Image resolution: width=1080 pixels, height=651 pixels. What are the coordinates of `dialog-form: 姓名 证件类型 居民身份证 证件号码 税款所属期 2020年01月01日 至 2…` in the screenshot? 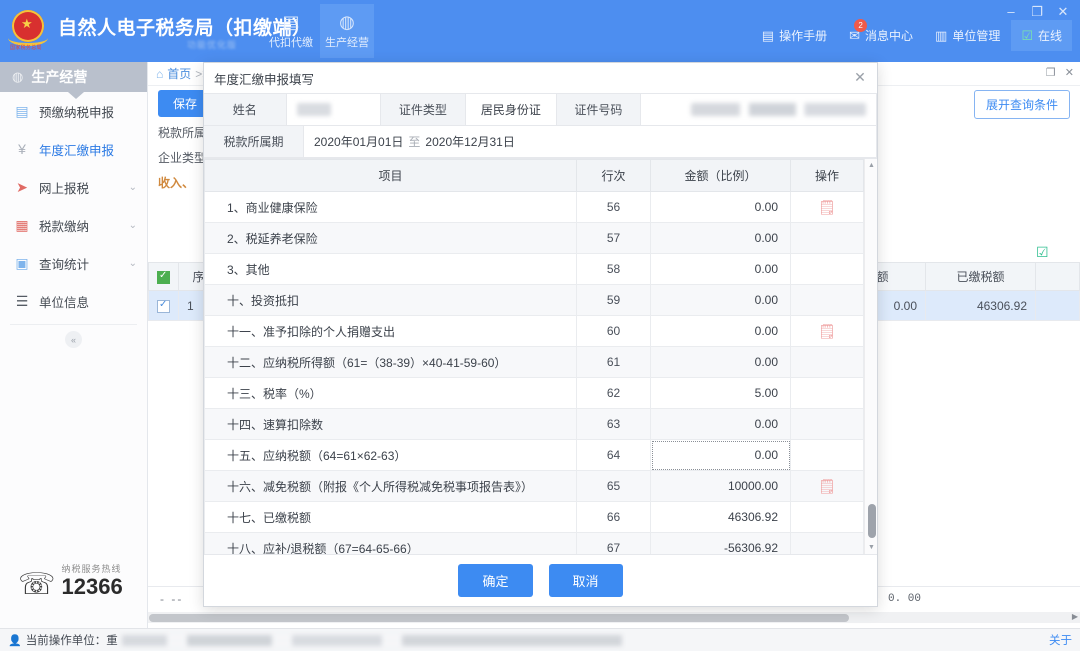 It's located at (540, 125).